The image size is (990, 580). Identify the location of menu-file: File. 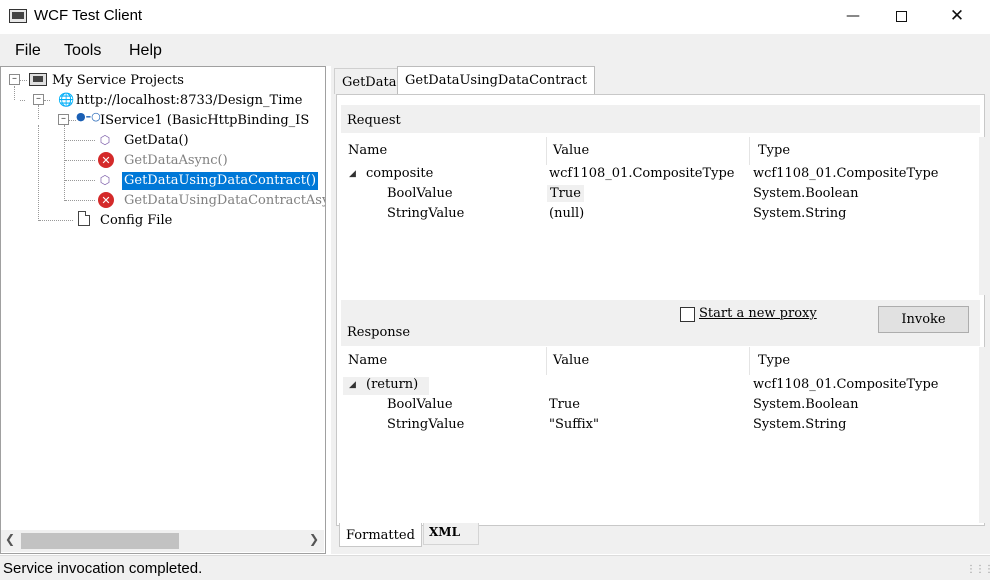
(28, 51).